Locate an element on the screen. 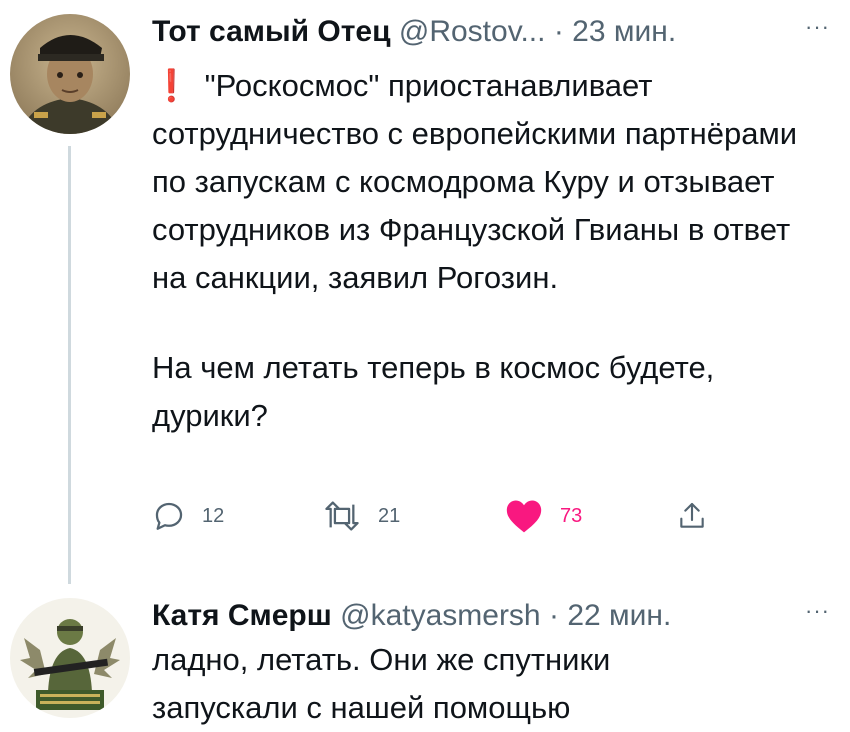 This screenshot has width=850, height=732. retweet-button: 21 is located at coordinates (361, 516).